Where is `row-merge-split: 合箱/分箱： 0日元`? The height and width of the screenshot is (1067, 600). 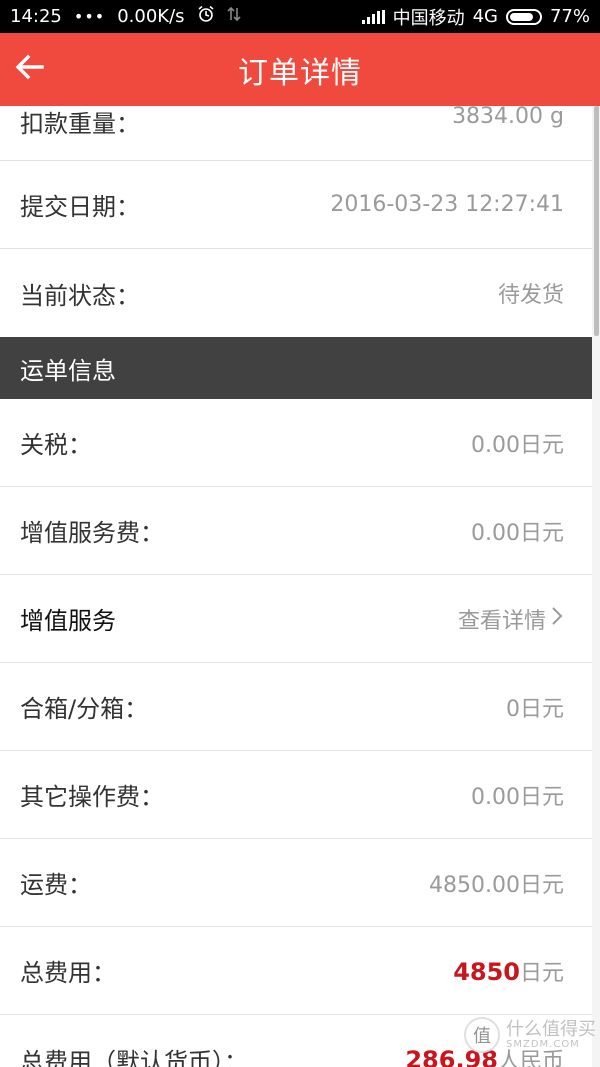
row-merge-split: 合箱/分箱： 0日元 is located at coordinates (296, 707).